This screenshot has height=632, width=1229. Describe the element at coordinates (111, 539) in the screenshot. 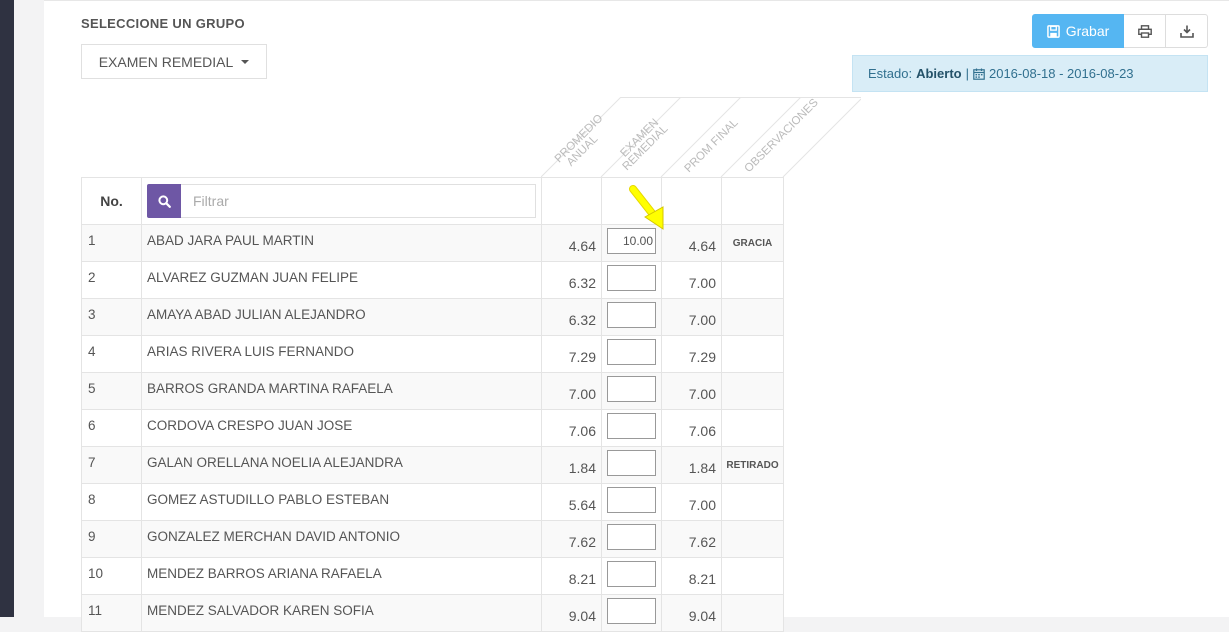

I see `row-number: 9` at that location.